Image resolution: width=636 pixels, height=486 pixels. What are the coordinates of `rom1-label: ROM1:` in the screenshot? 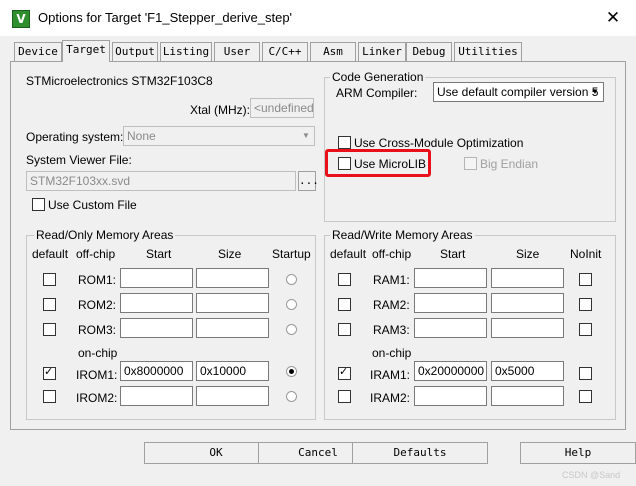 It's located at (97, 280).